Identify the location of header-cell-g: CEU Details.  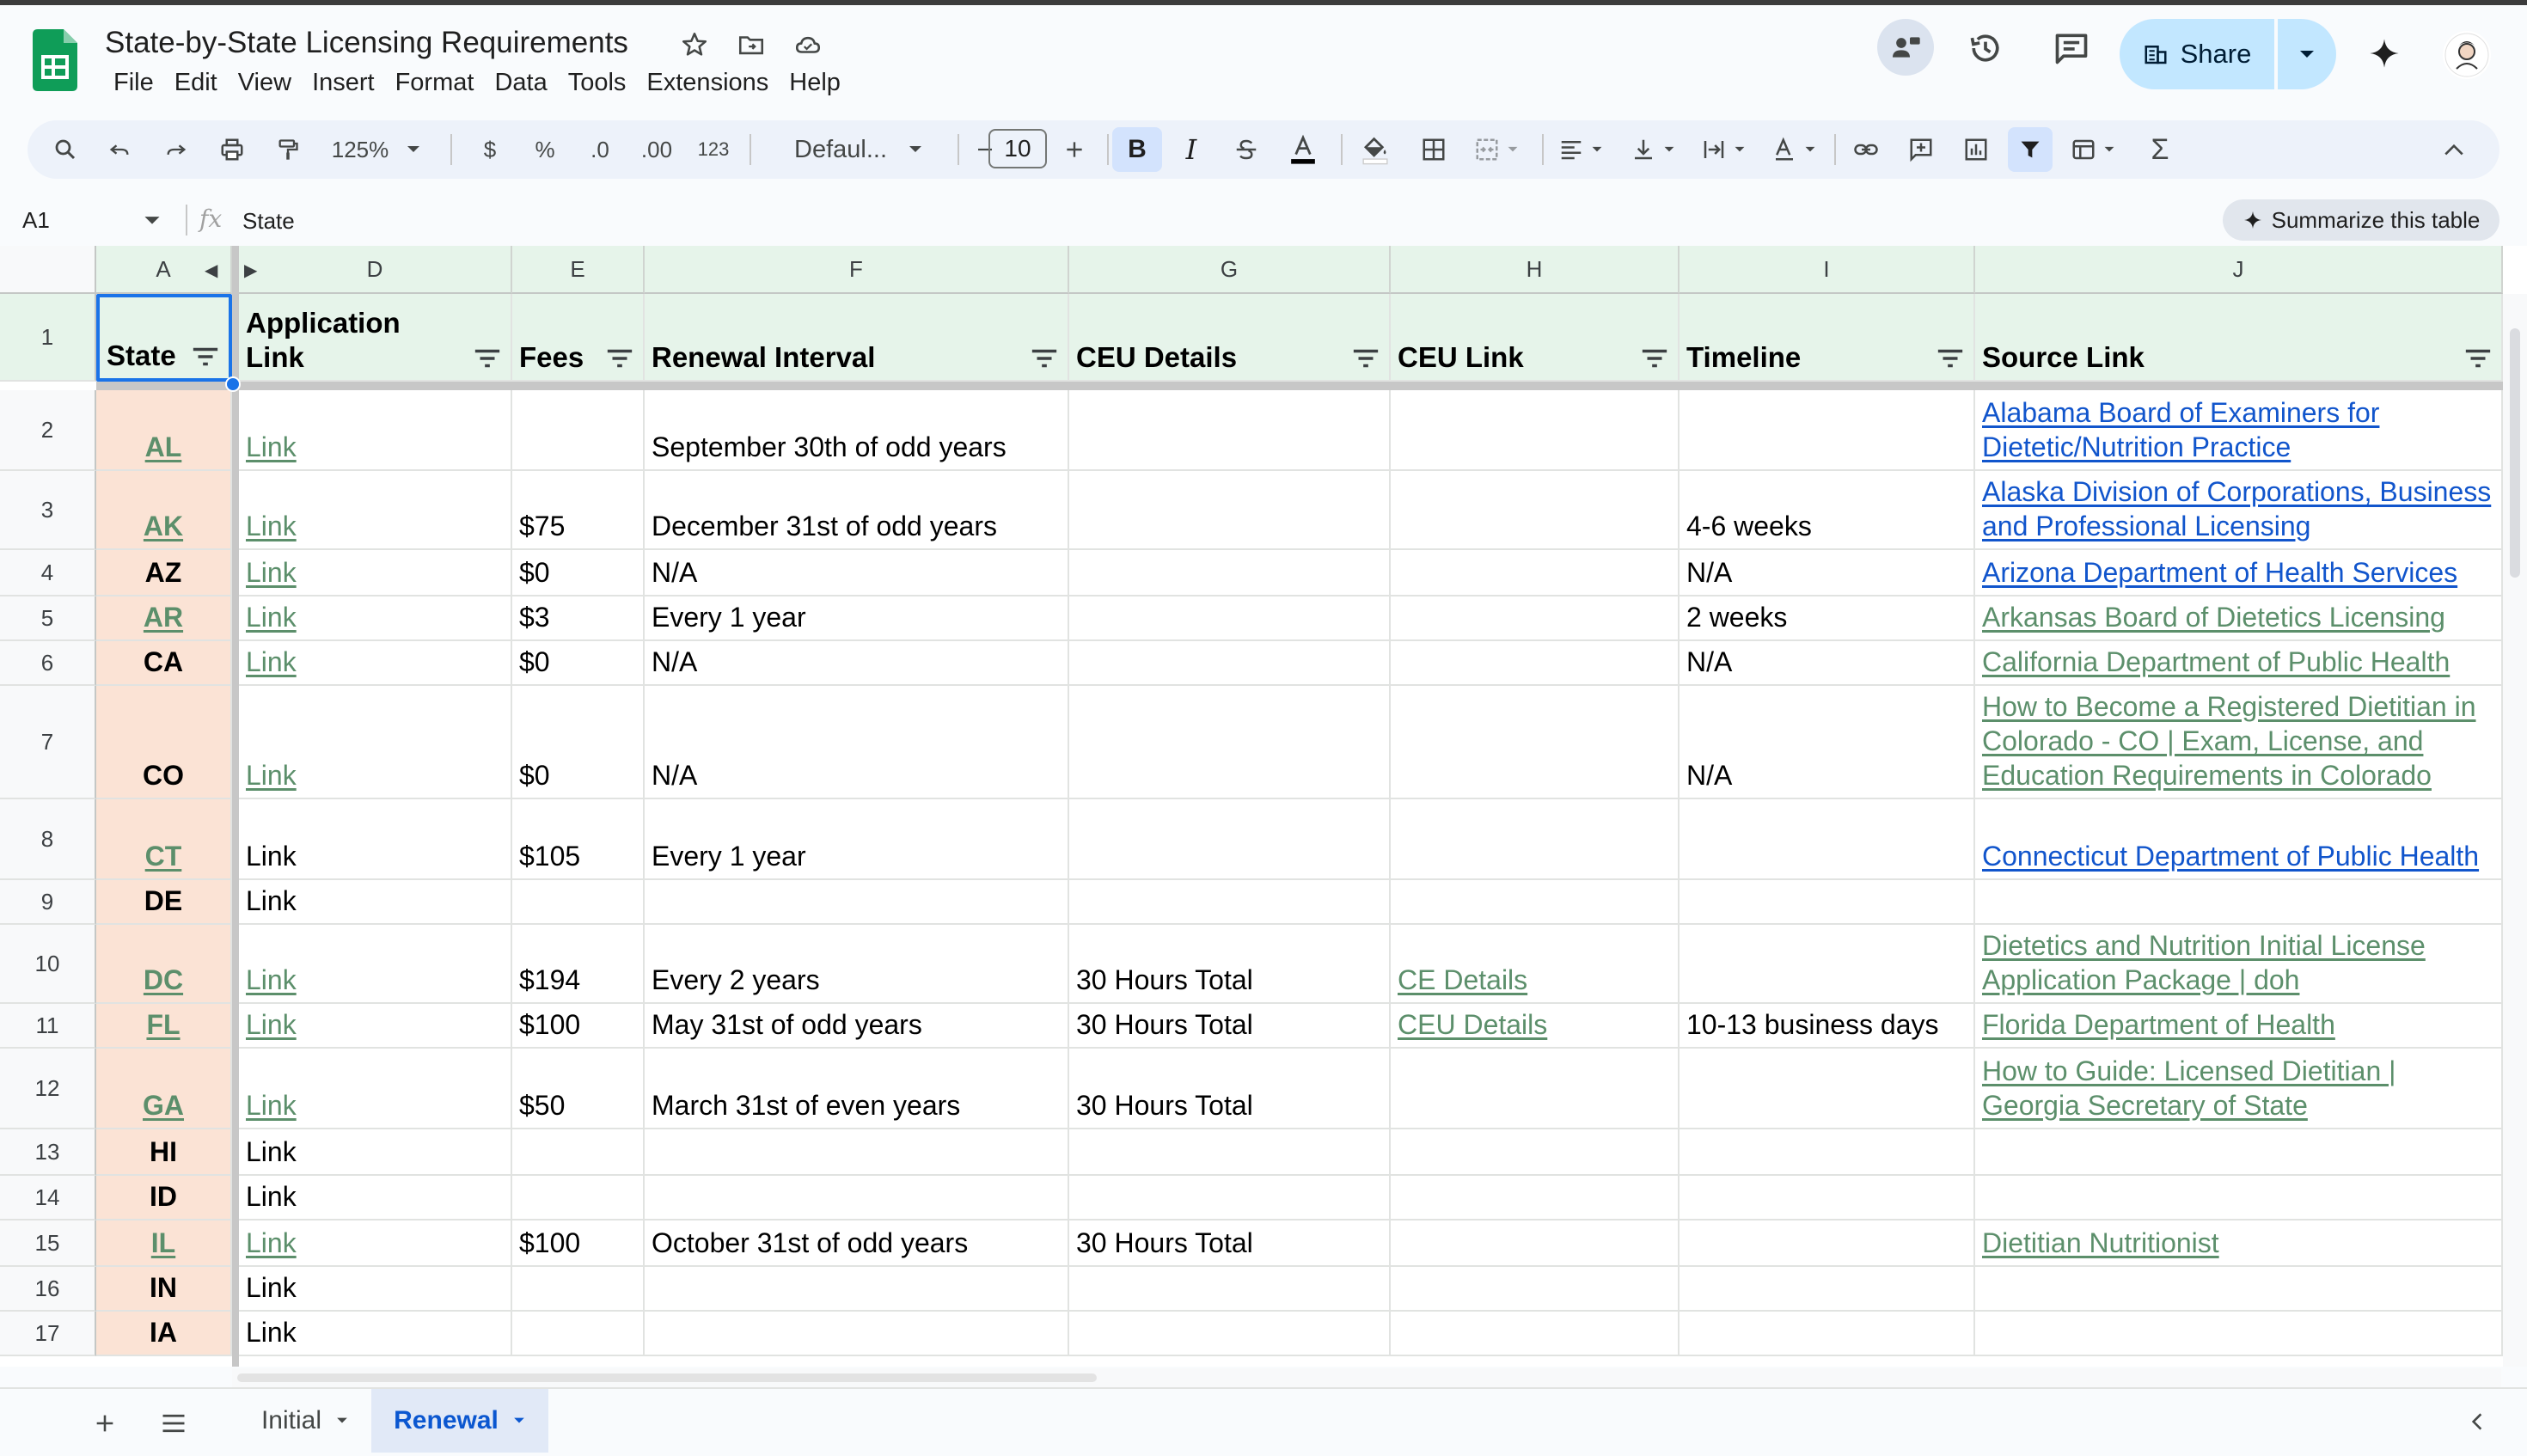
(1230, 338).